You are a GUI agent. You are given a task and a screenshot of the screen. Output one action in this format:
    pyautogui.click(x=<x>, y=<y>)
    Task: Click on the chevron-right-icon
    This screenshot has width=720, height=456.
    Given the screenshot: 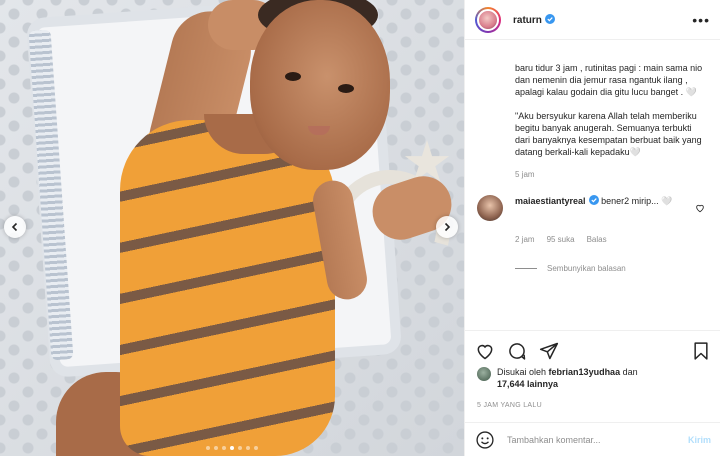 What is the action you would take?
    pyautogui.click(x=447, y=227)
    